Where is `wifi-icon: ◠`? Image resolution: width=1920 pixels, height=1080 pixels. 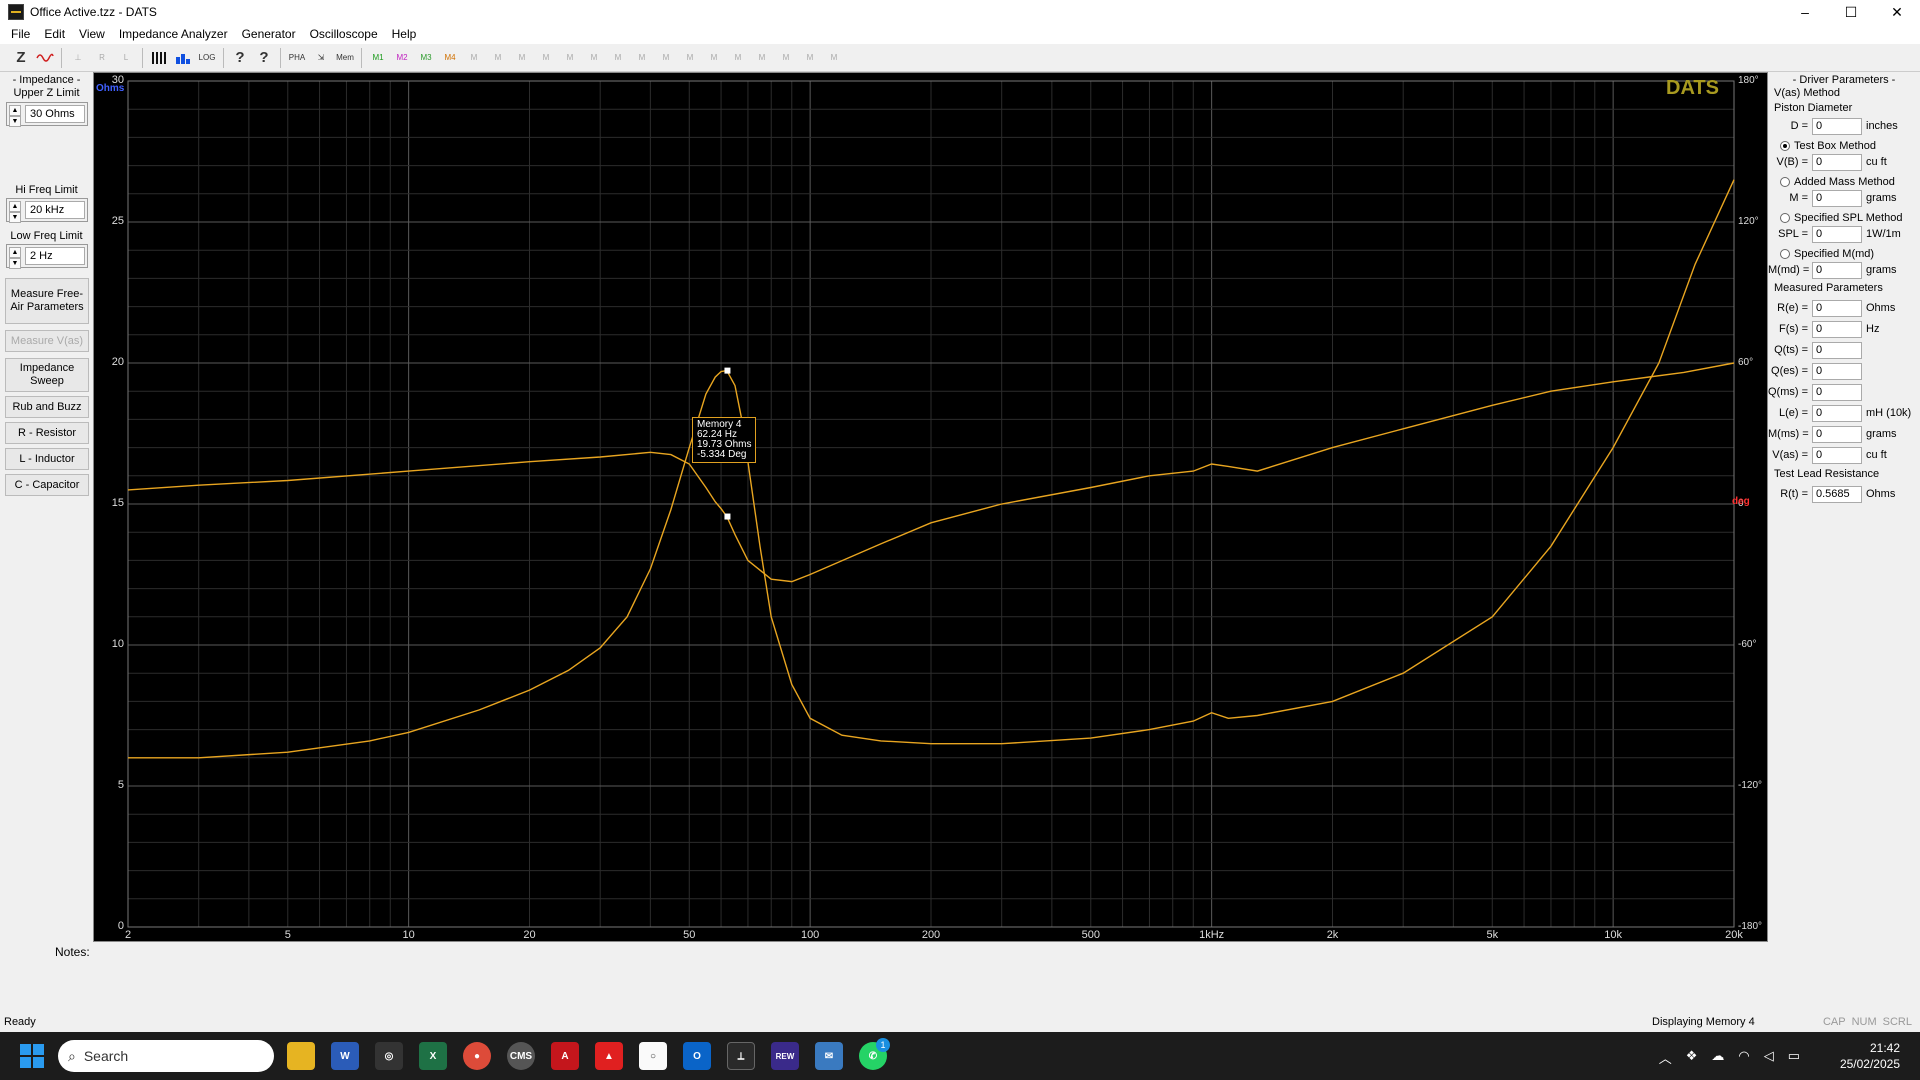
wifi-icon: ◠ is located at coordinates (1743, 1057).